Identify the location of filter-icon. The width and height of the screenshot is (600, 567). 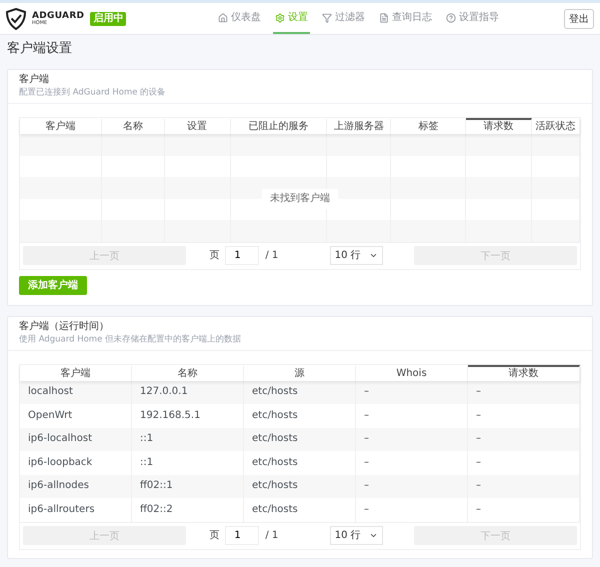
(327, 17).